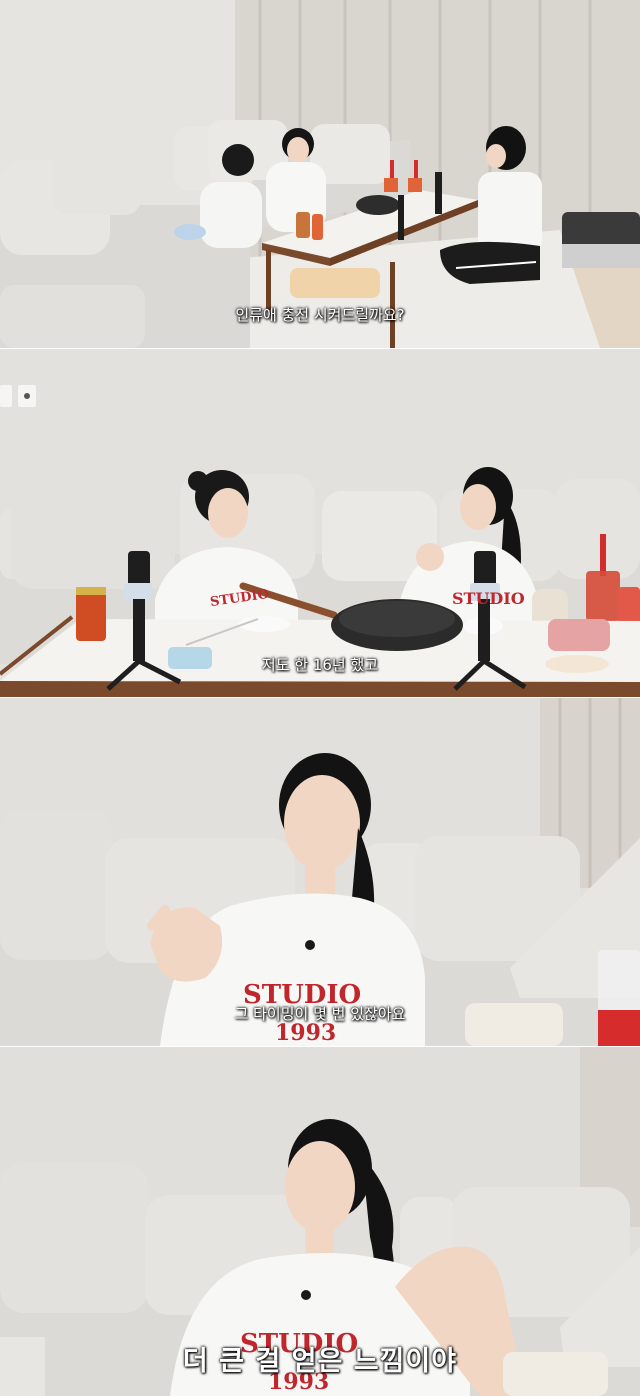 This screenshot has height=1396, width=640. Describe the element at coordinates (488, 598) in the screenshot. I see `shirt-print-right: STUDIO` at that location.